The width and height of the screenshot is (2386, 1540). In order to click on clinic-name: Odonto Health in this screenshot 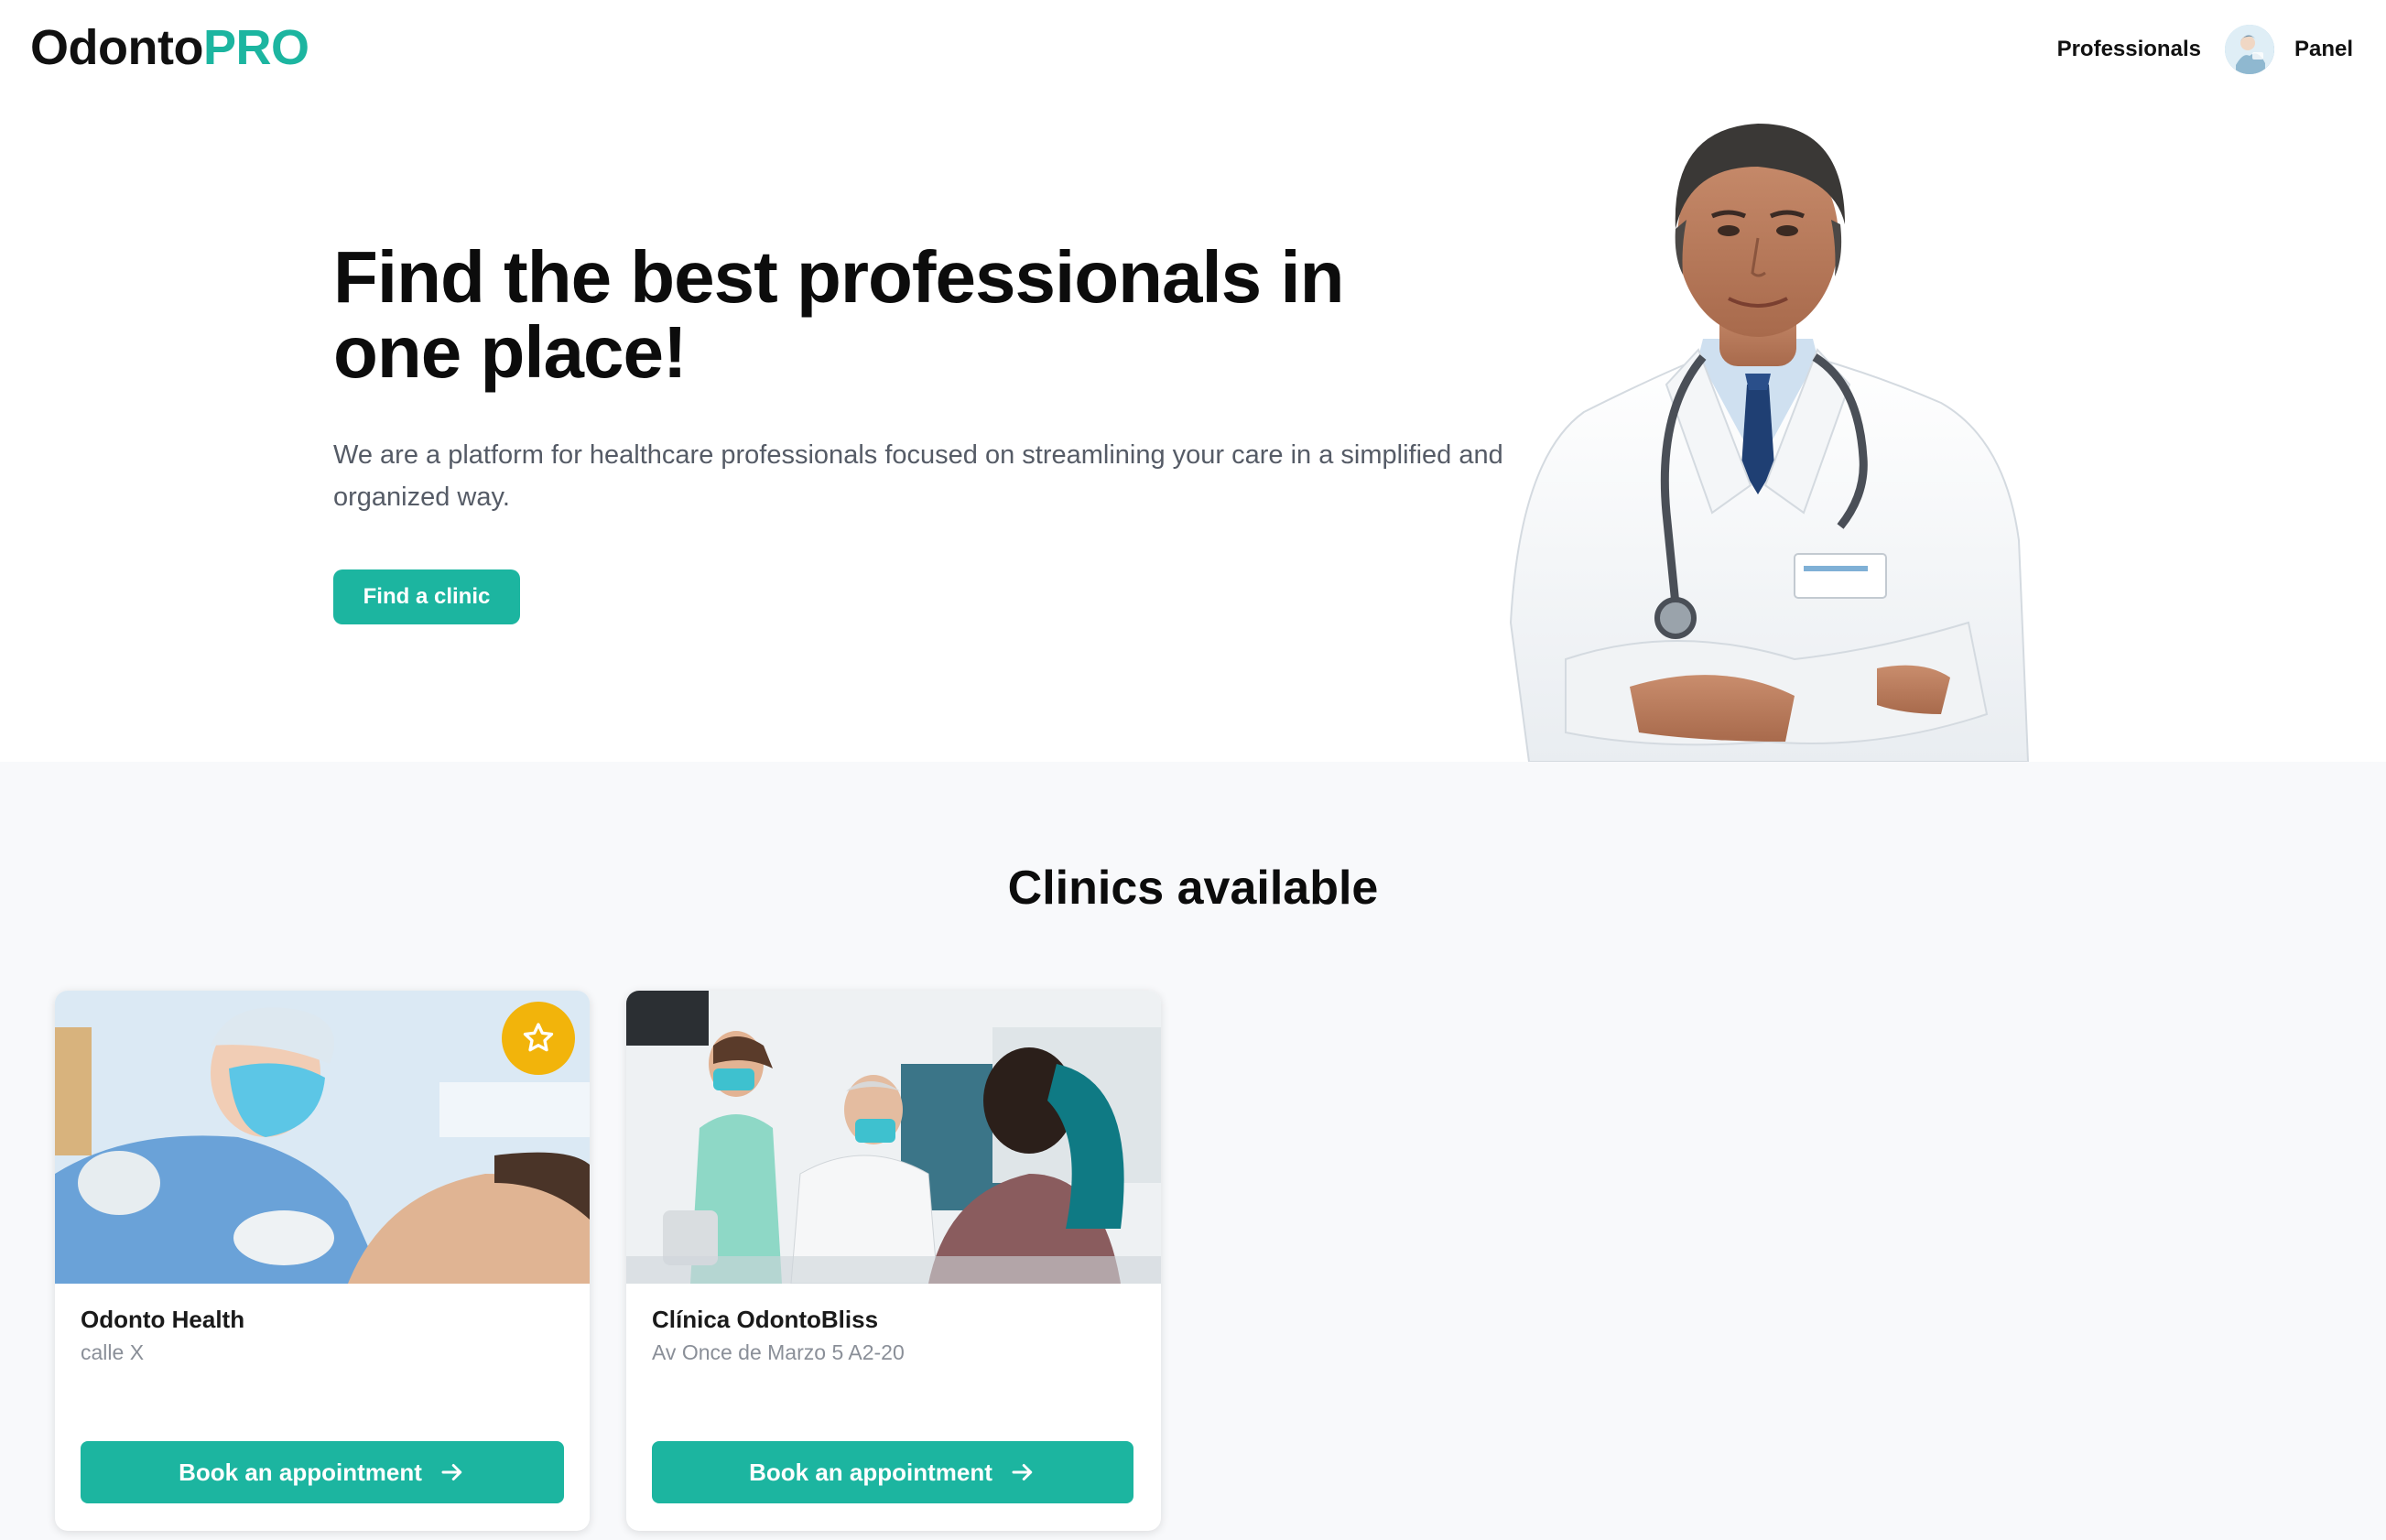, I will do `click(163, 1319)`.